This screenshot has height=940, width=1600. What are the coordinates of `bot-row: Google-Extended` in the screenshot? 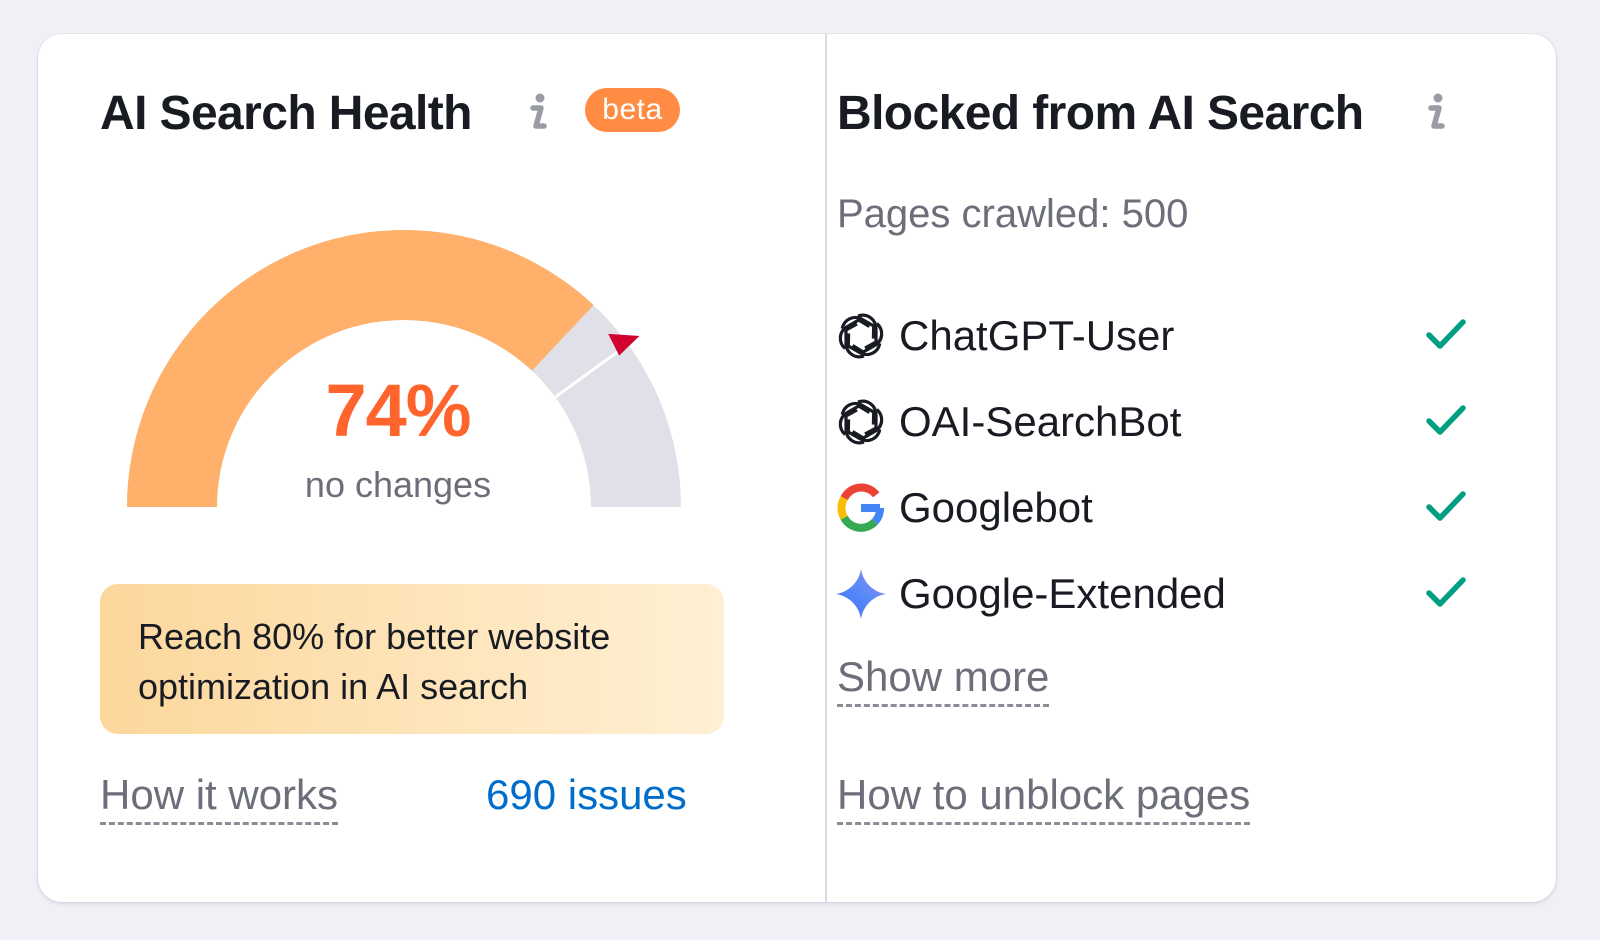 It's located at (1151, 594).